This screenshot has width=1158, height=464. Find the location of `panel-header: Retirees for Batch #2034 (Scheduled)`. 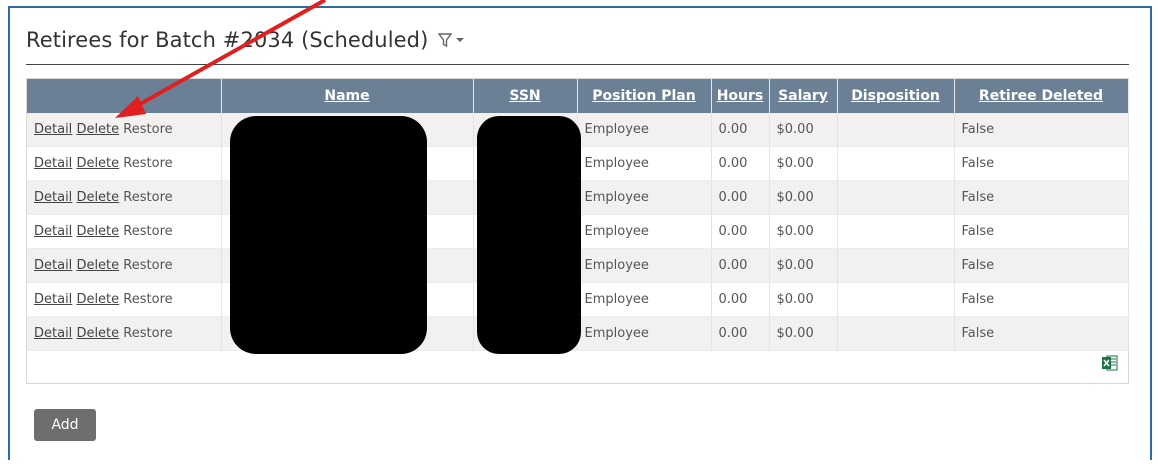

panel-header: Retirees for Batch #2034 (Scheduled) is located at coordinates (245, 40).